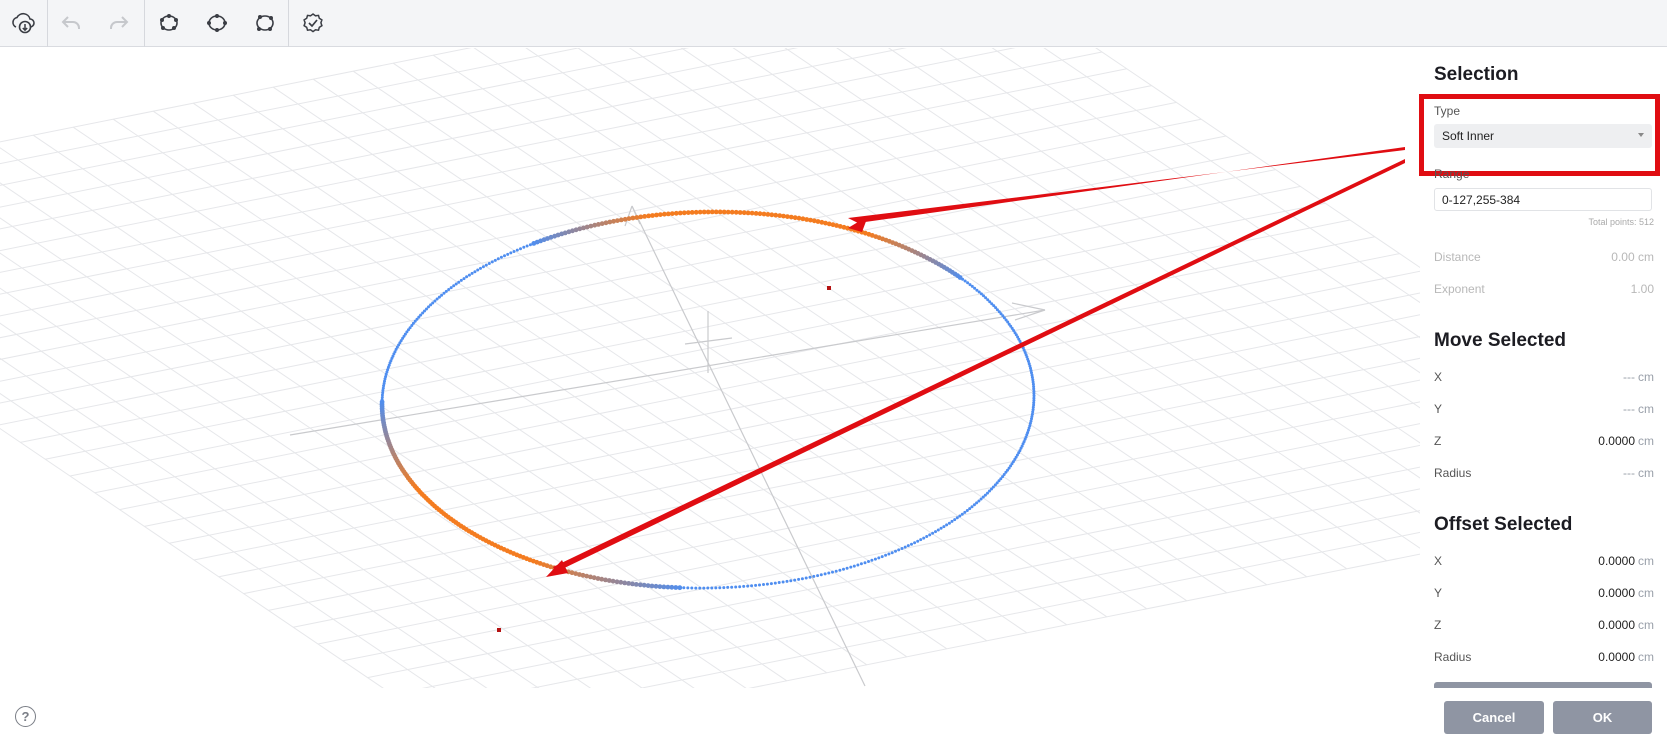 Image resolution: width=1667 pixels, height=742 pixels. What do you see at coordinates (1453, 657) in the screenshot?
I see `offset-label-radius: Radius` at bounding box center [1453, 657].